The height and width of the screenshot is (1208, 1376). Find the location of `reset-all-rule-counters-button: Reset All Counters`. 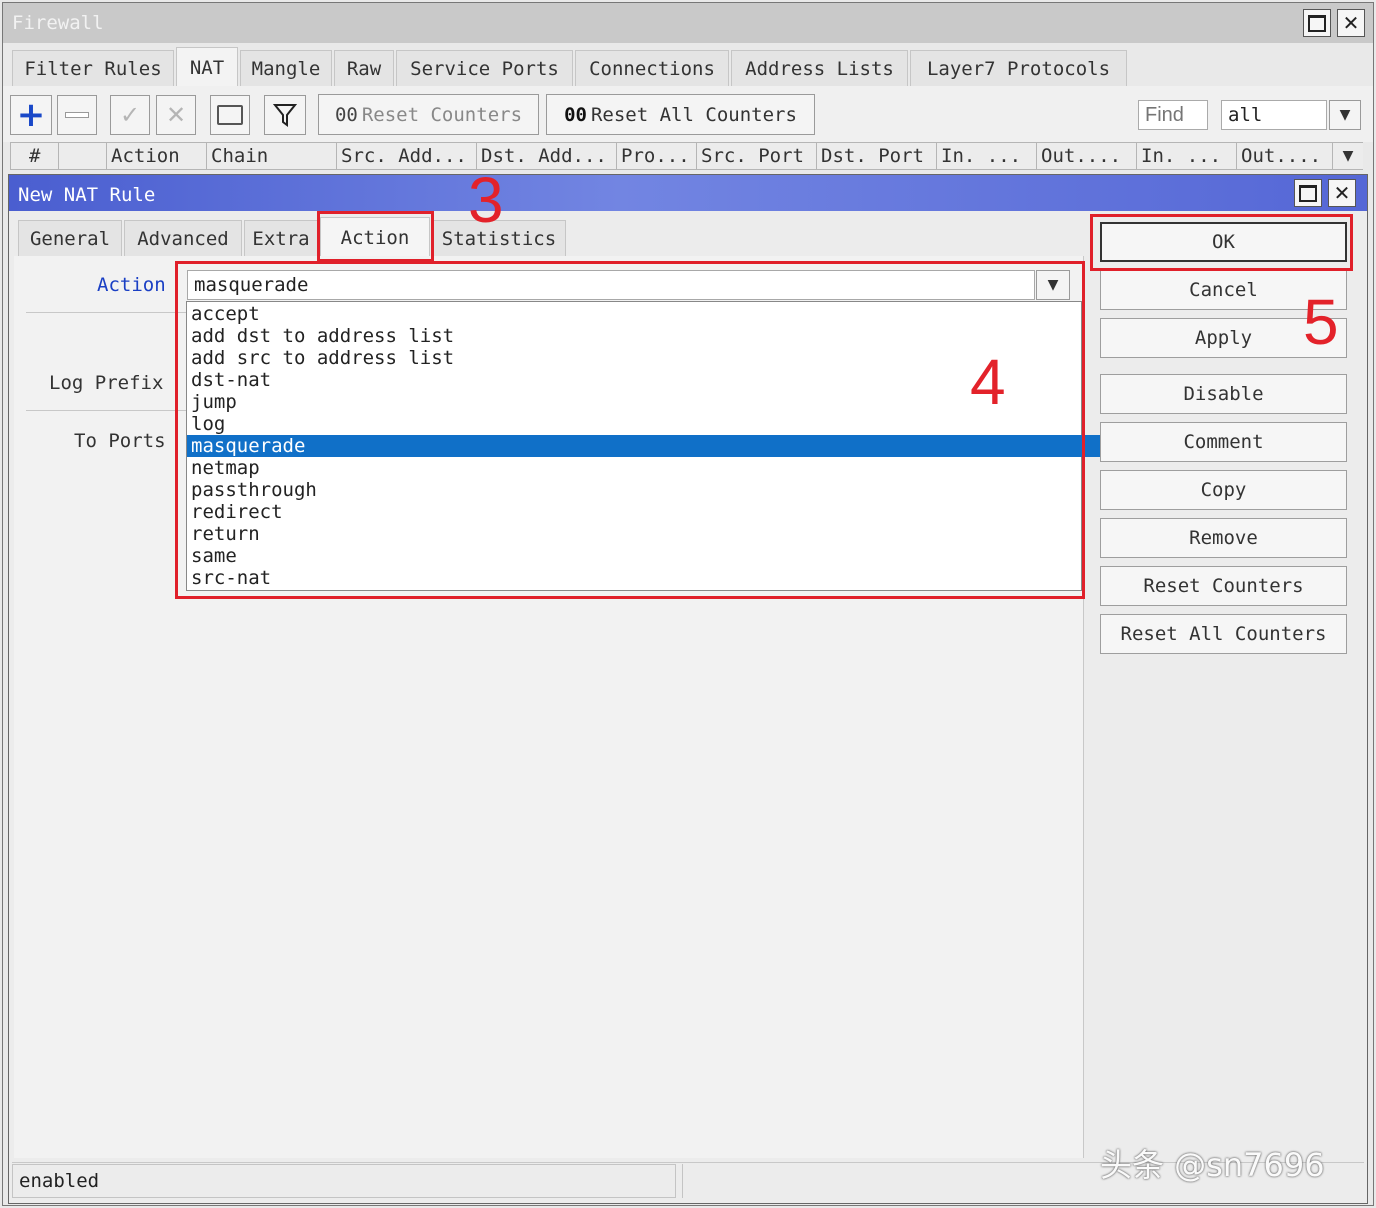

reset-all-rule-counters-button: Reset All Counters is located at coordinates (1223, 634).